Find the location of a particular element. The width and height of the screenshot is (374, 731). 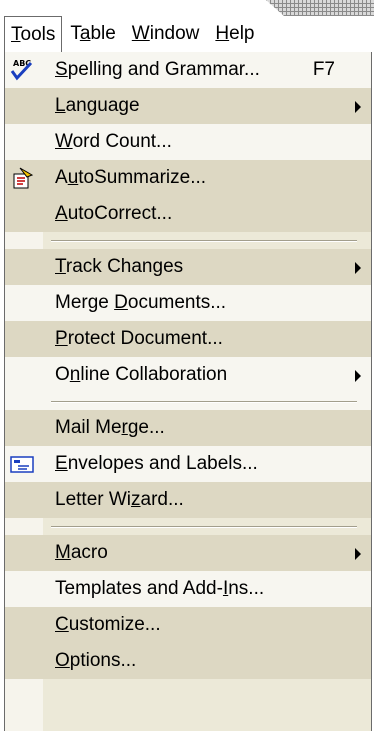

menu-help: Help is located at coordinates (234, 34).